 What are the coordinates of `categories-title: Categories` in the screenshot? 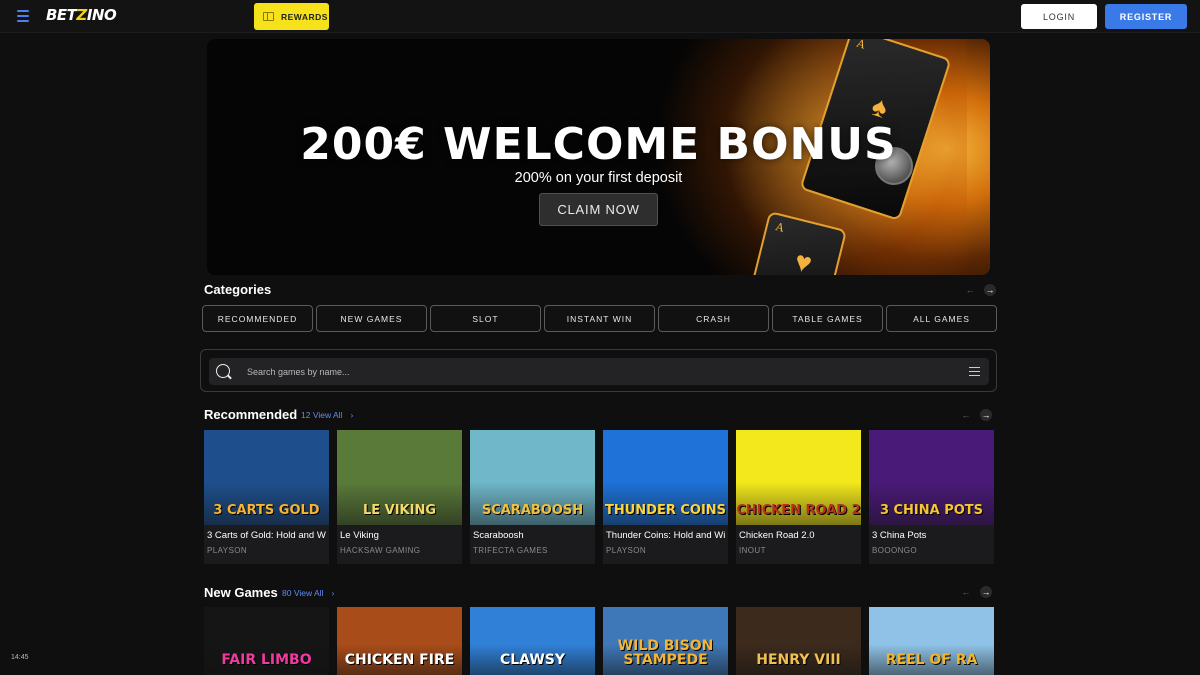 It's located at (238, 289).